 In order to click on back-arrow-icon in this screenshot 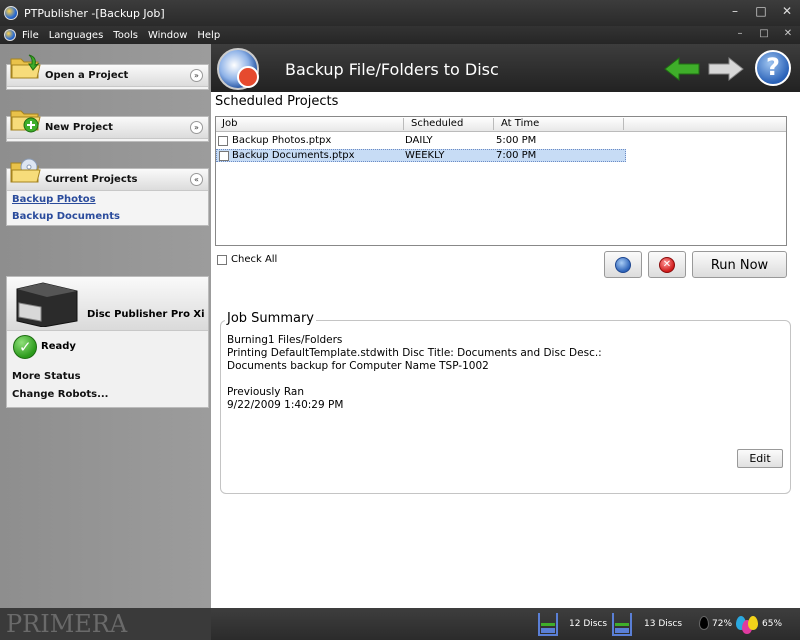, I will do `click(682, 69)`.